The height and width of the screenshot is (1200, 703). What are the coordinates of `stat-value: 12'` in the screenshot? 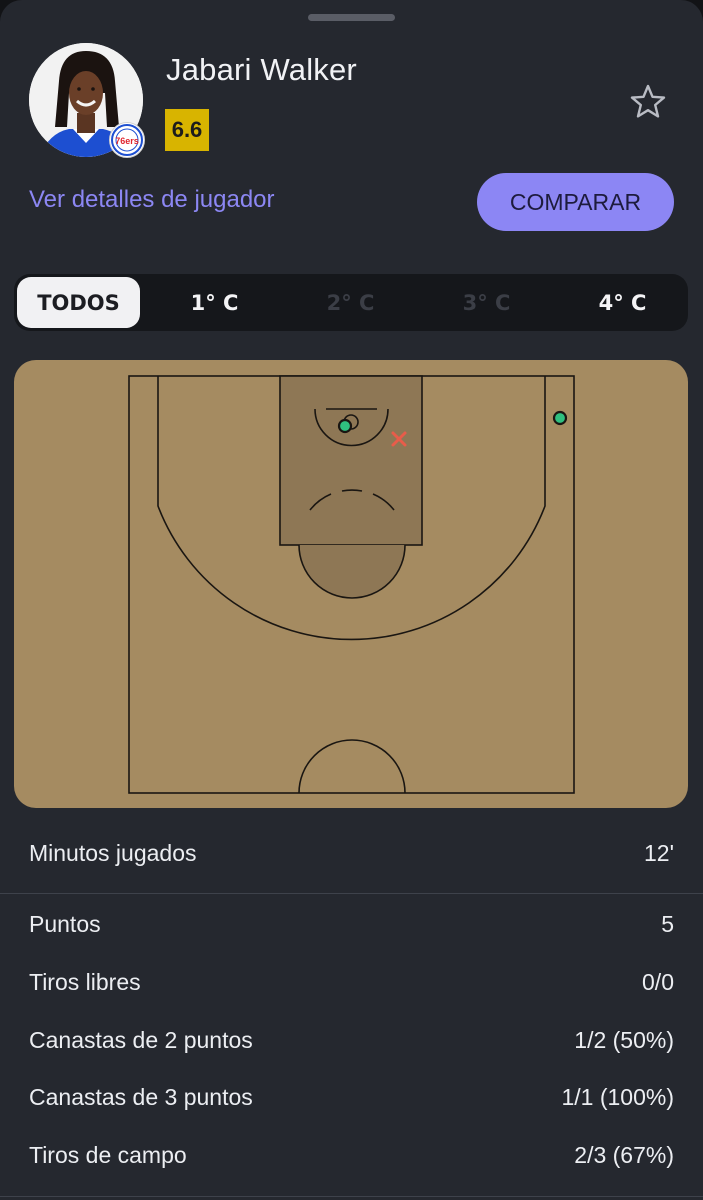 It's located at (659, 853).